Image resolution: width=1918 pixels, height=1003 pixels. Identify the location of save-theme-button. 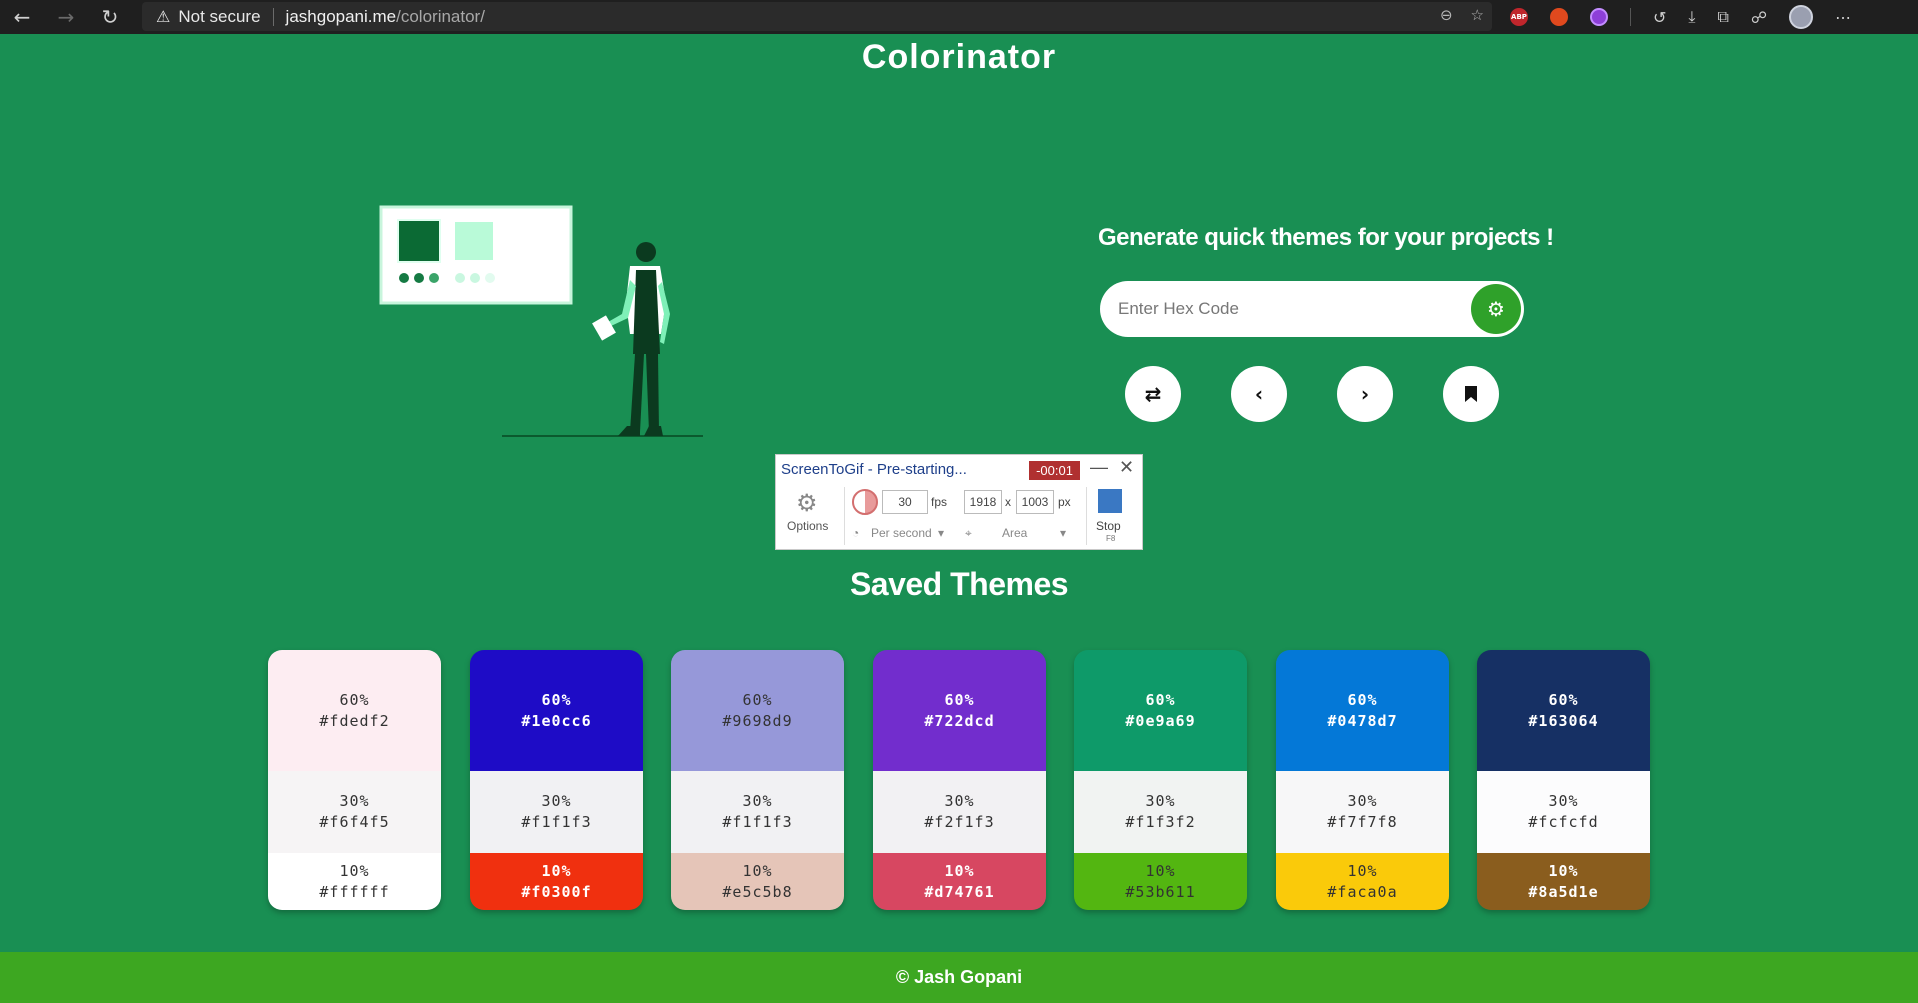
(1471, 394).